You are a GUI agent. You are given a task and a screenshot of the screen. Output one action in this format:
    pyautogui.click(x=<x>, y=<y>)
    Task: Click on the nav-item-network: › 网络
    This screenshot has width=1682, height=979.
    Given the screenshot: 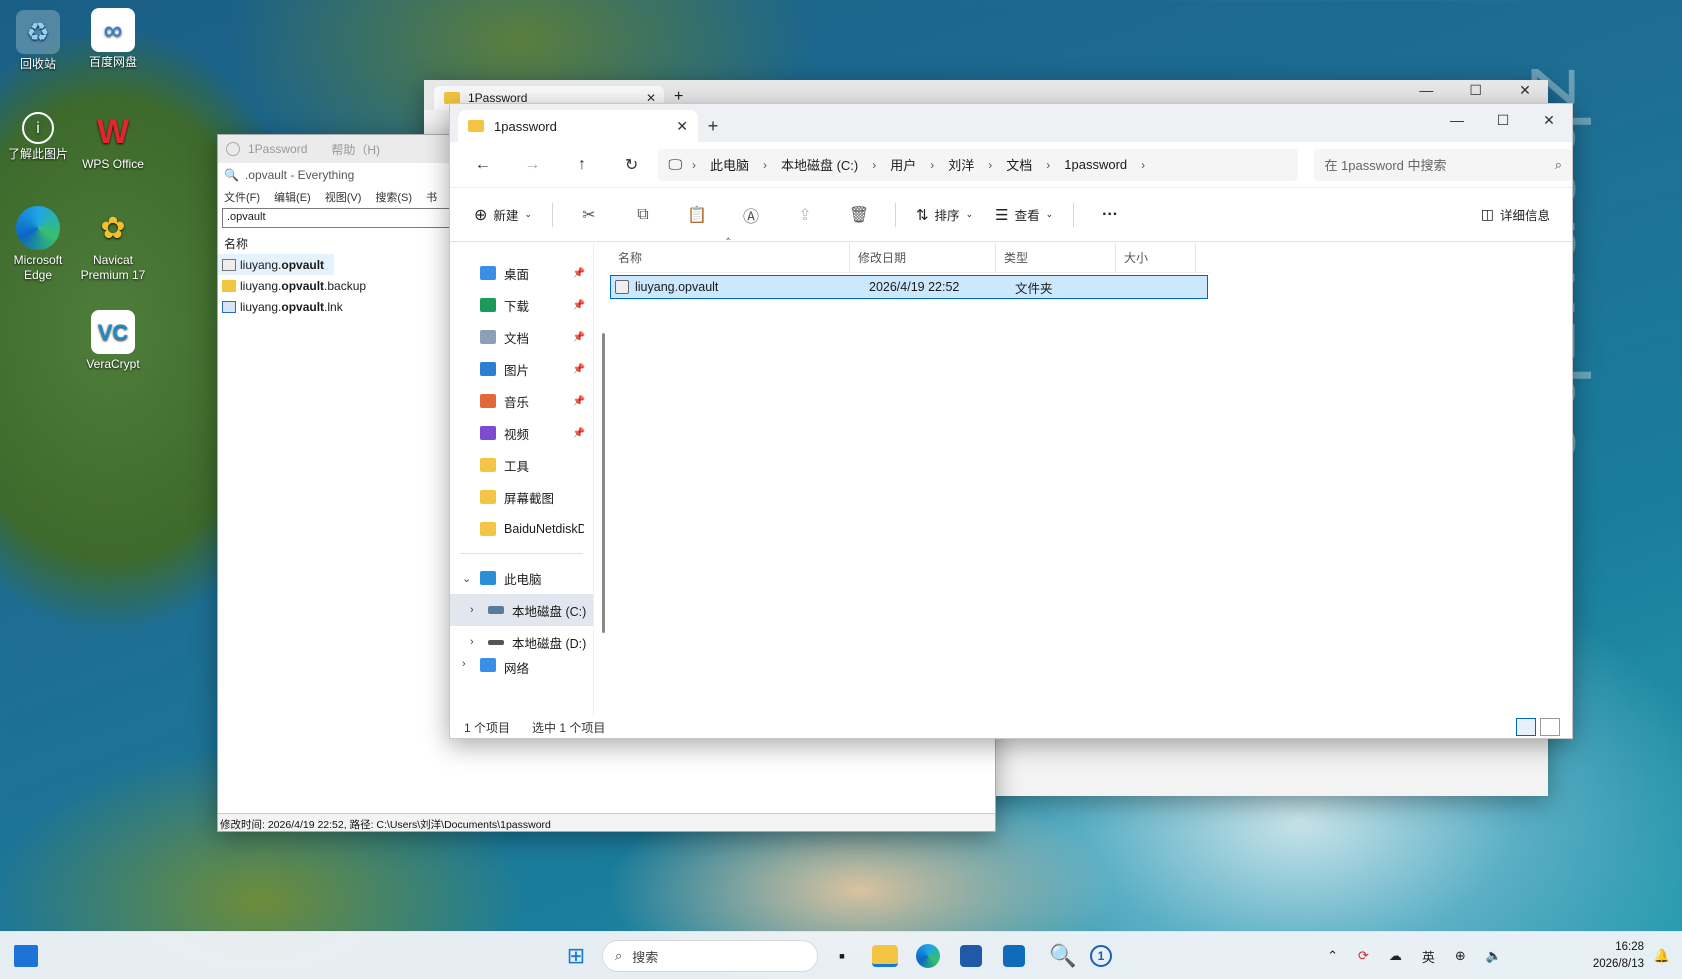 What is the action you would take?
    pyautogui.click(x=521, y=667)
    